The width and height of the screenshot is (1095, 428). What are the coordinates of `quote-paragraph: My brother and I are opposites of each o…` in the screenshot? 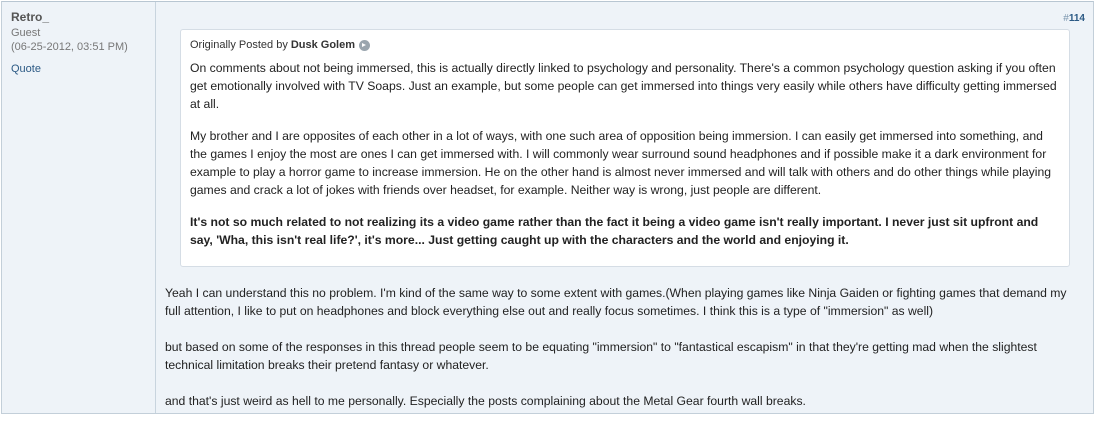 It's located at (621, 163).